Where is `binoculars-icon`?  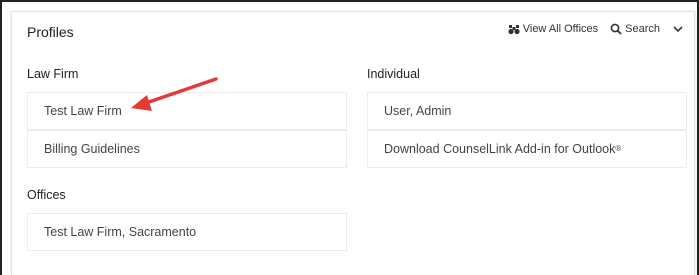
binoculars-icon is located at coordinates (514, 29).